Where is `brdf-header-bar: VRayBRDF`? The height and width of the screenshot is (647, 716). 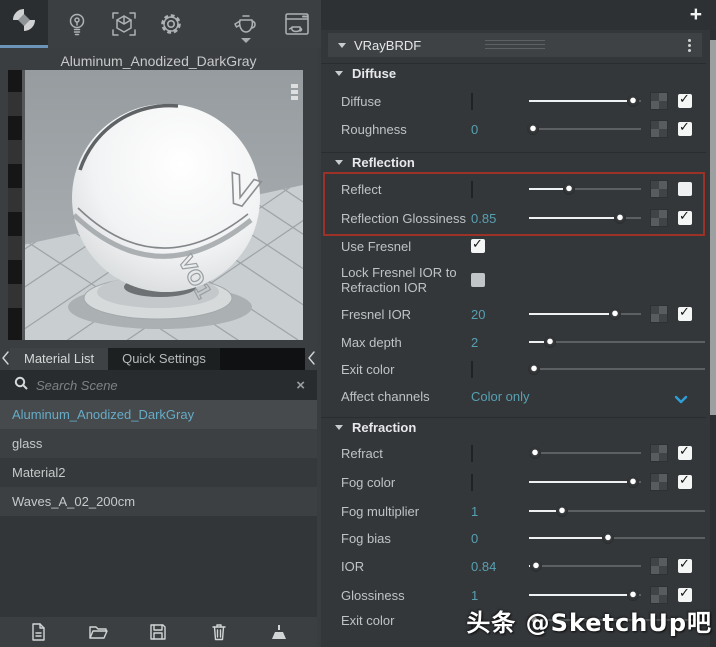 brdf-header-bar: VRayBRDF is located at coordinates (515, 45).